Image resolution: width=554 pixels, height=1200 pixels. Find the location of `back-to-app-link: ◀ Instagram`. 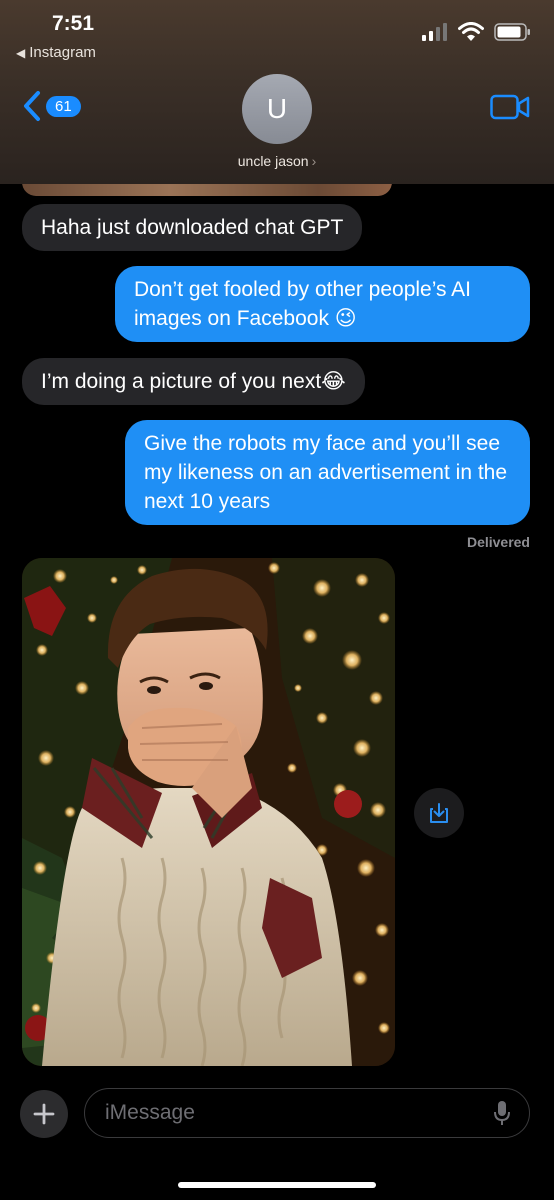

back-to-app-link: ◀ Instagram is located at coordinates (56, 52).